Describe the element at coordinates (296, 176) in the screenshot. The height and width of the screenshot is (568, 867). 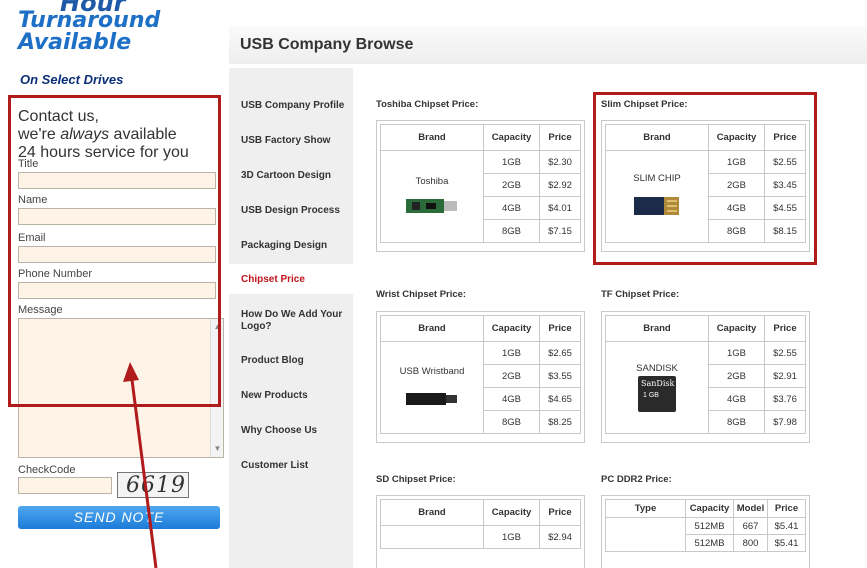
I see `nav-3d-cartoon-design: 3D Cartoon Design` at that location.